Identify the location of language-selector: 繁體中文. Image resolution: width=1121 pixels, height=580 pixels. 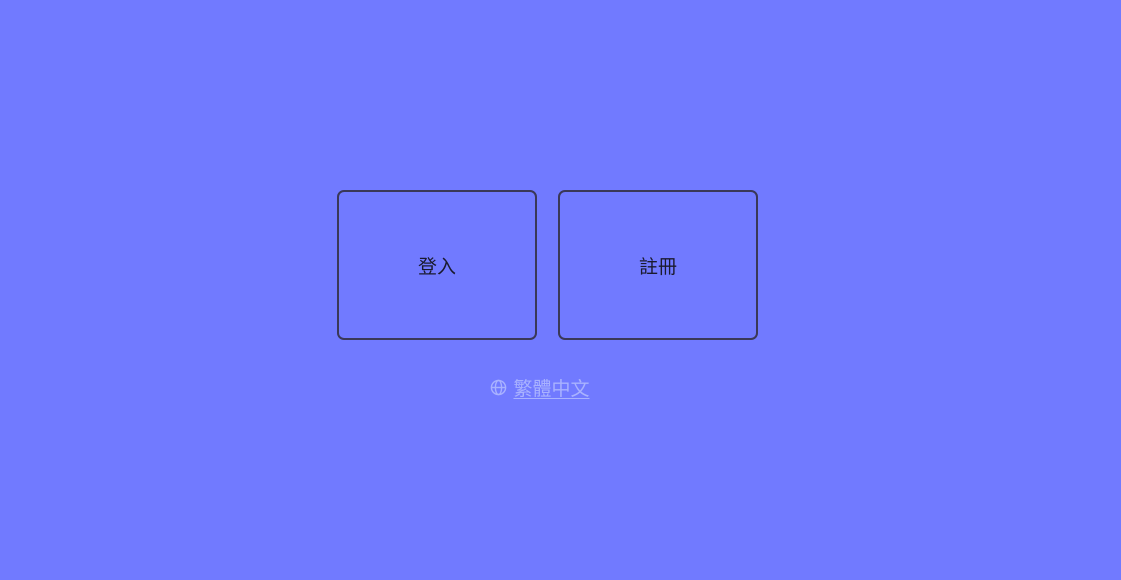
(540, 387).